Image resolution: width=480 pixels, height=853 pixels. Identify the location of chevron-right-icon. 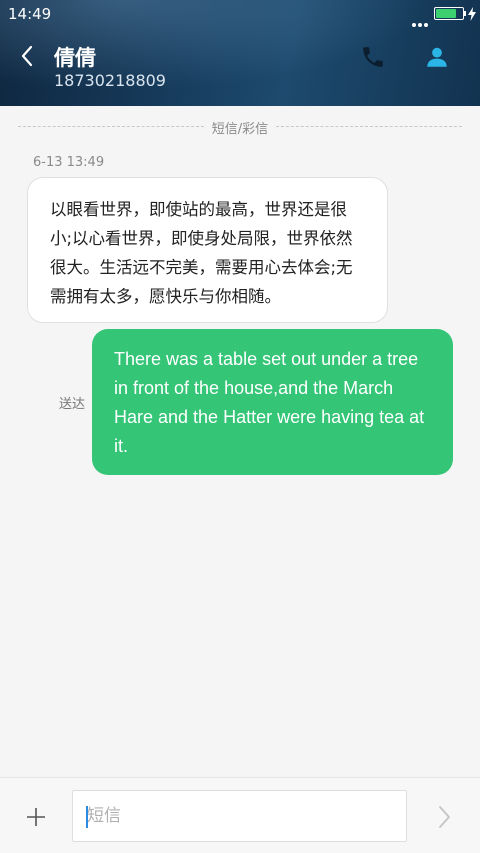
(444, 817).